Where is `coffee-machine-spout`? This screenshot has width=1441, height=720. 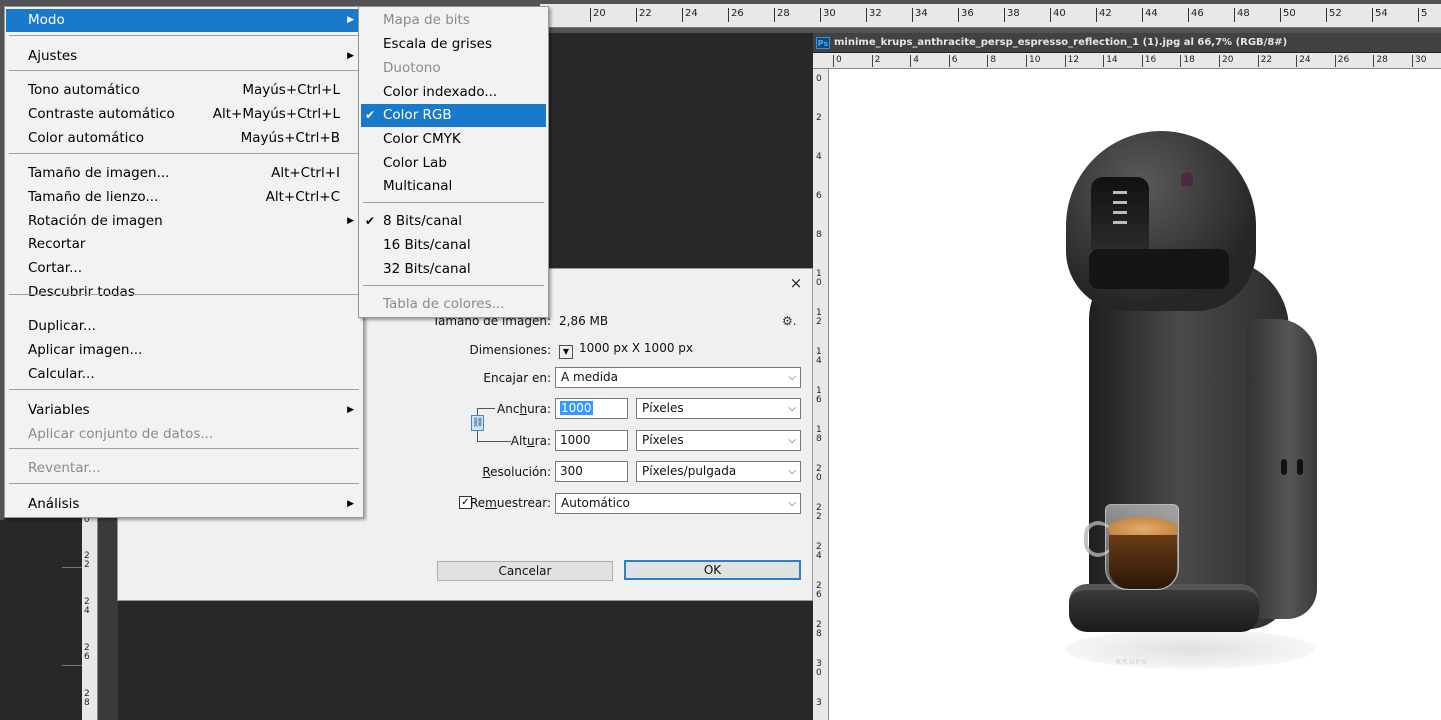 coffee-machine-spout is located at coordinates (1159, 269).